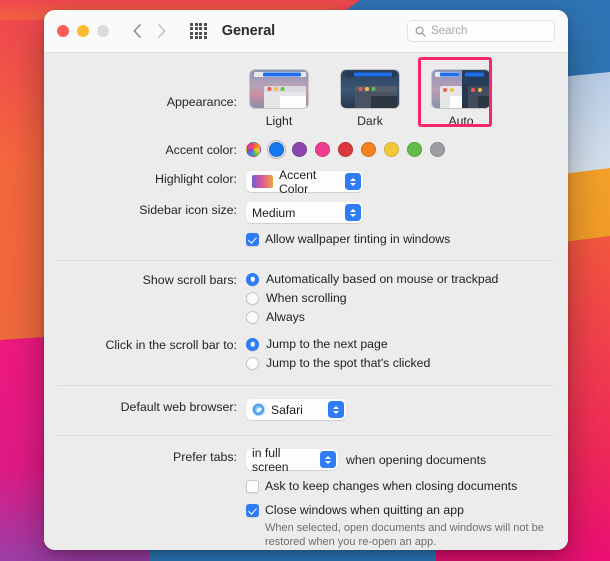  Describe the element at coordinates (306, 31) in the screenshot. I see `window-titlebar: General Search` at that location.